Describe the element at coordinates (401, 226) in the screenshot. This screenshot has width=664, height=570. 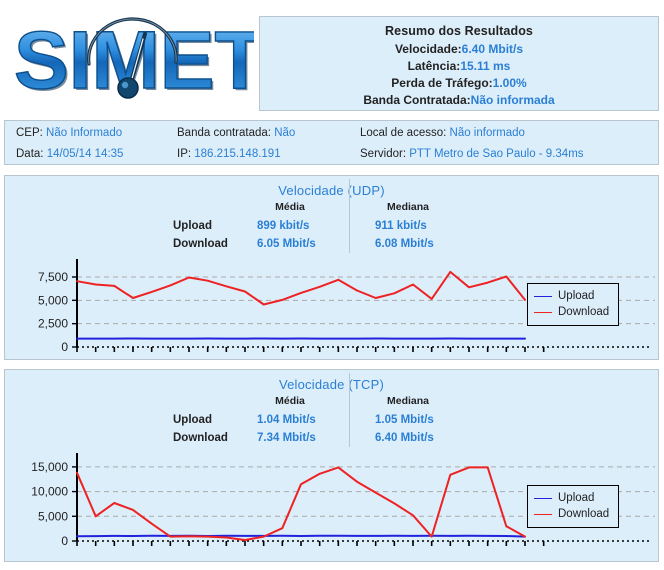
I see `udp-upload-mediana: 911 kbit/s` at that location.